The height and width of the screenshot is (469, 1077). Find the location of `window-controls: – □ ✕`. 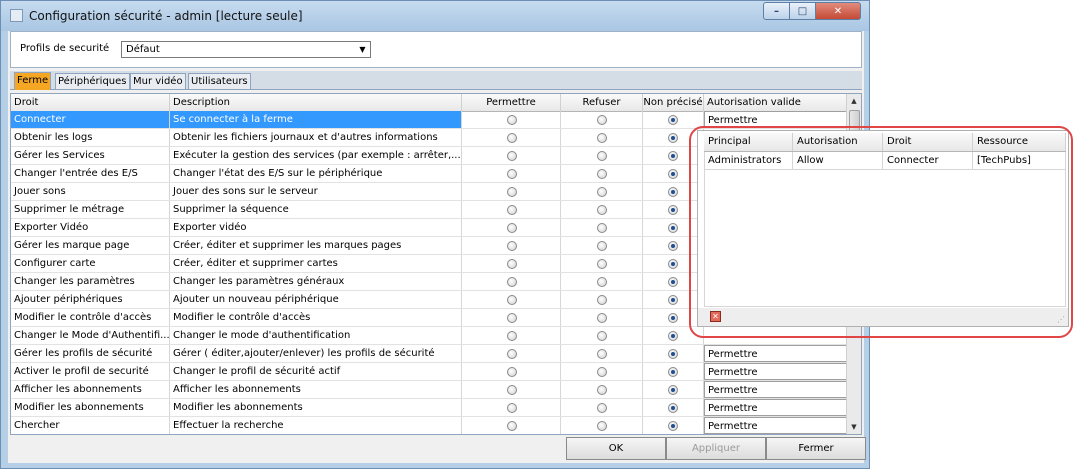

window-controls: – □ ✕ is located at coordinates (812, 11).